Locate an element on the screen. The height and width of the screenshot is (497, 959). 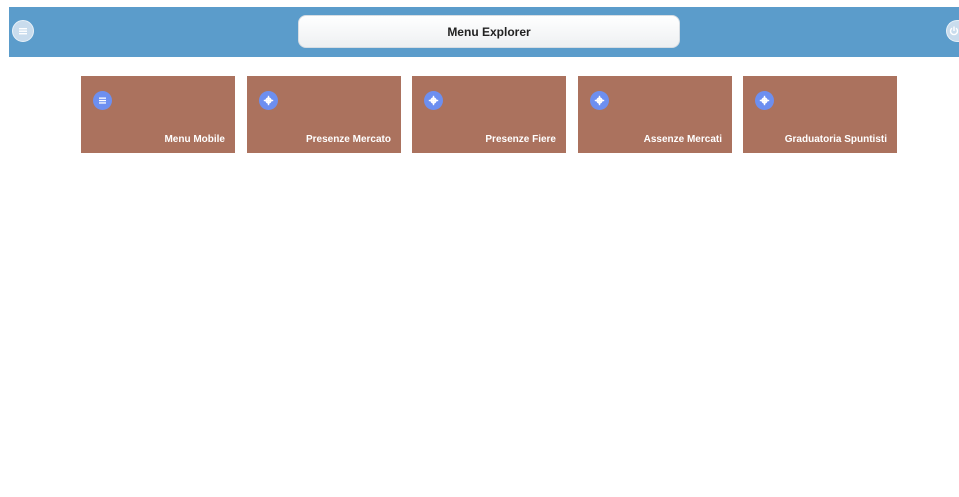
menu-button is located at coordinates (23, 31).